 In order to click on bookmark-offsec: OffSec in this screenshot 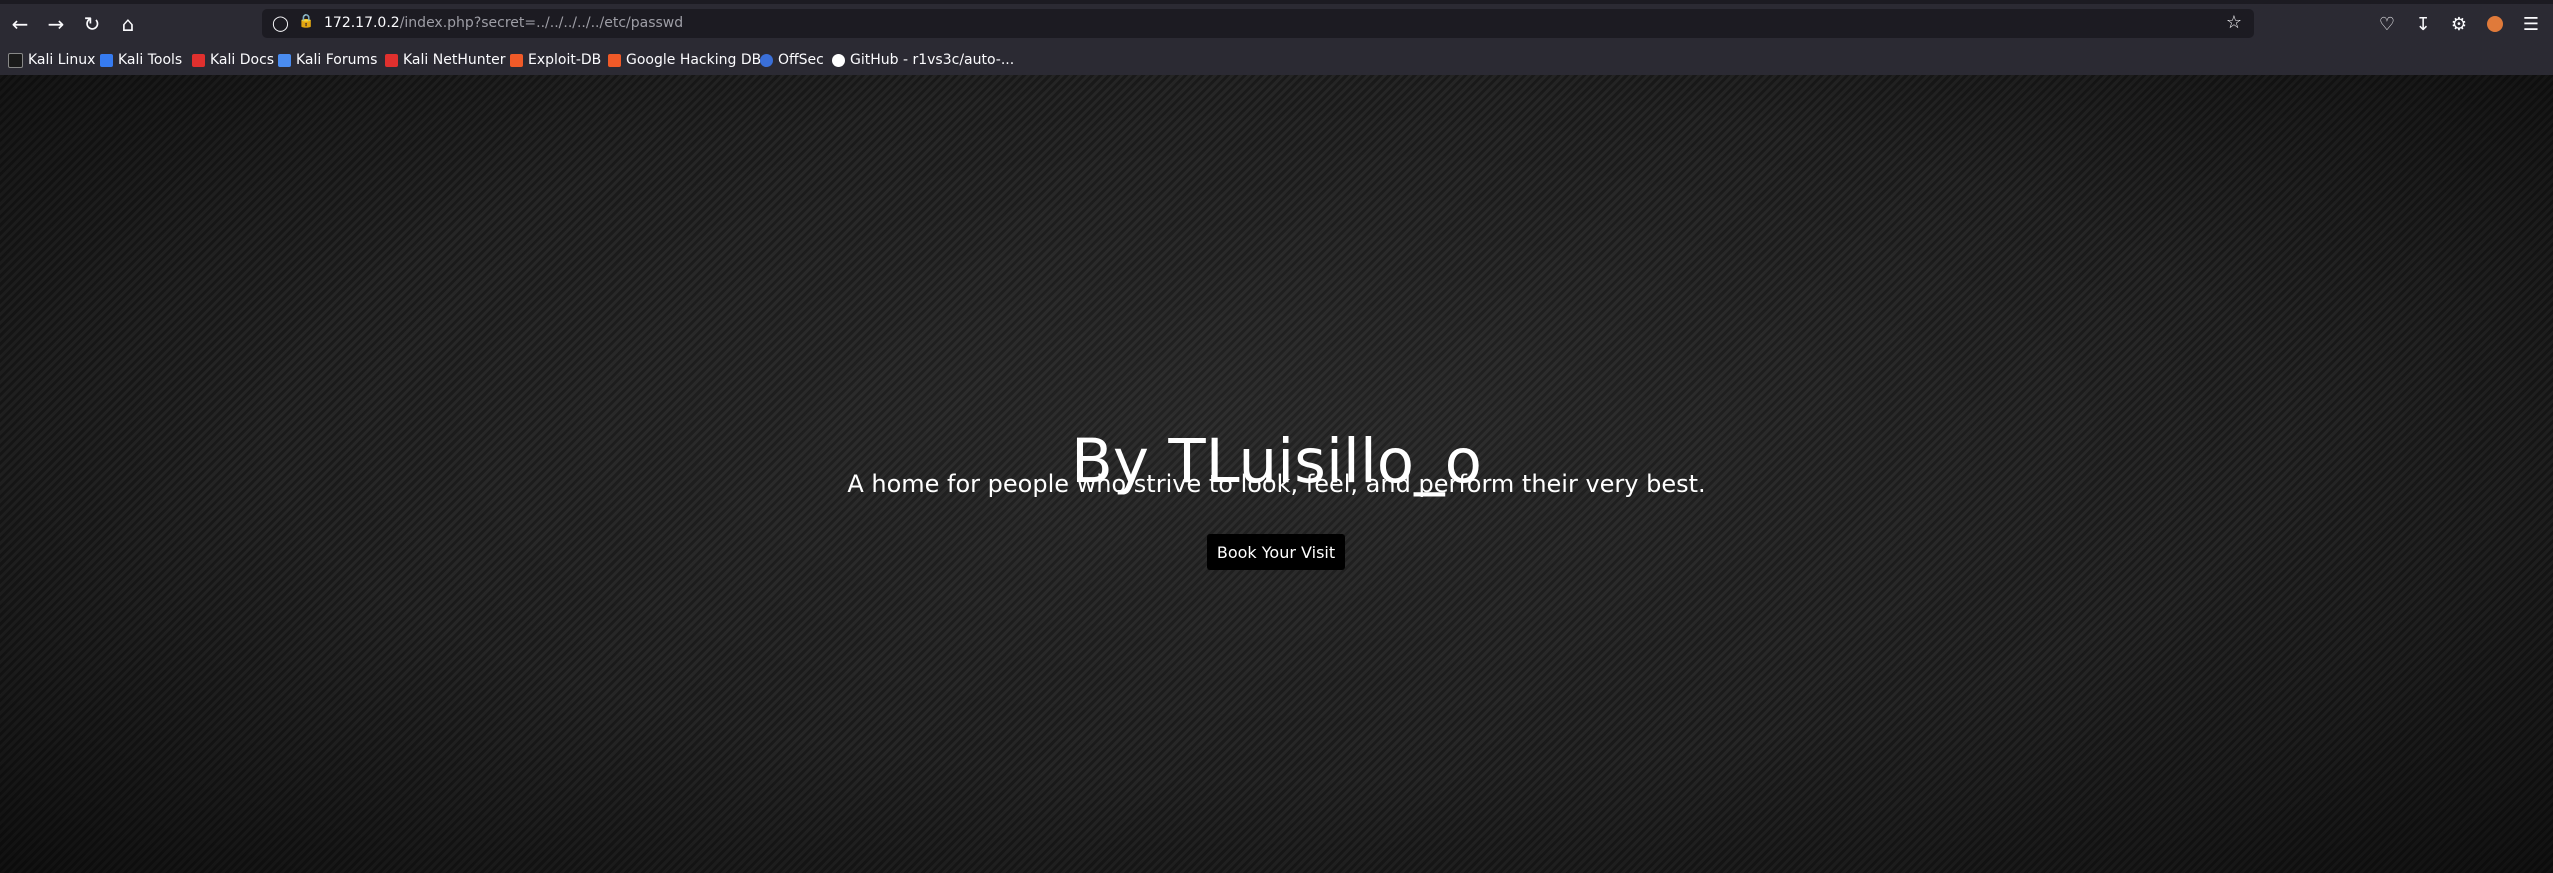, I will do `click(792, 60)`.